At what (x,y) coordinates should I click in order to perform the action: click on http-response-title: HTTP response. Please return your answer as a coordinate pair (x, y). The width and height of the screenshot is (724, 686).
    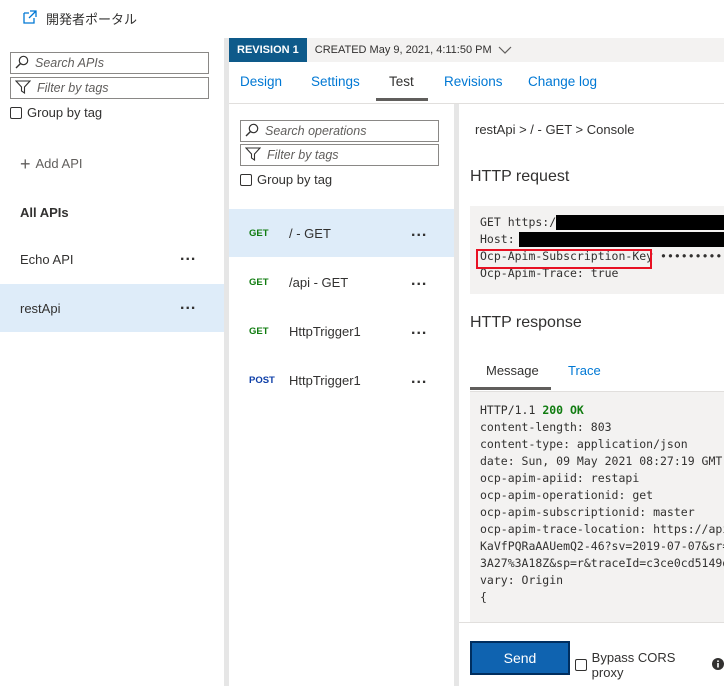
    Looking at the image, I should click on (526, 322).